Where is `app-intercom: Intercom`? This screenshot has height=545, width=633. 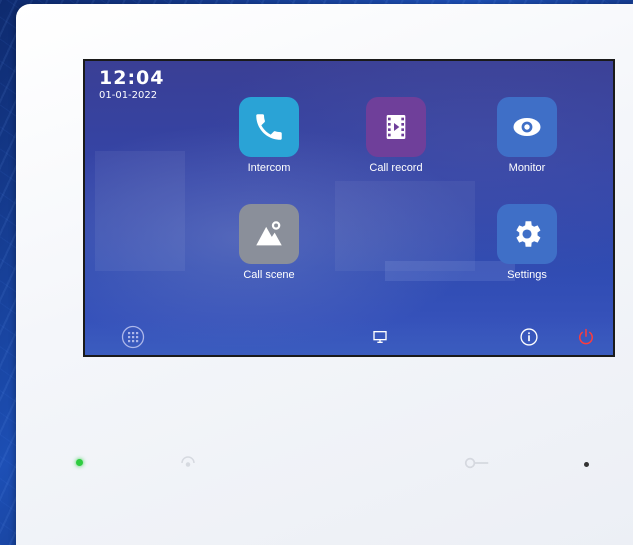 app-intercom: Intercom is located at coordinates (269, 135).